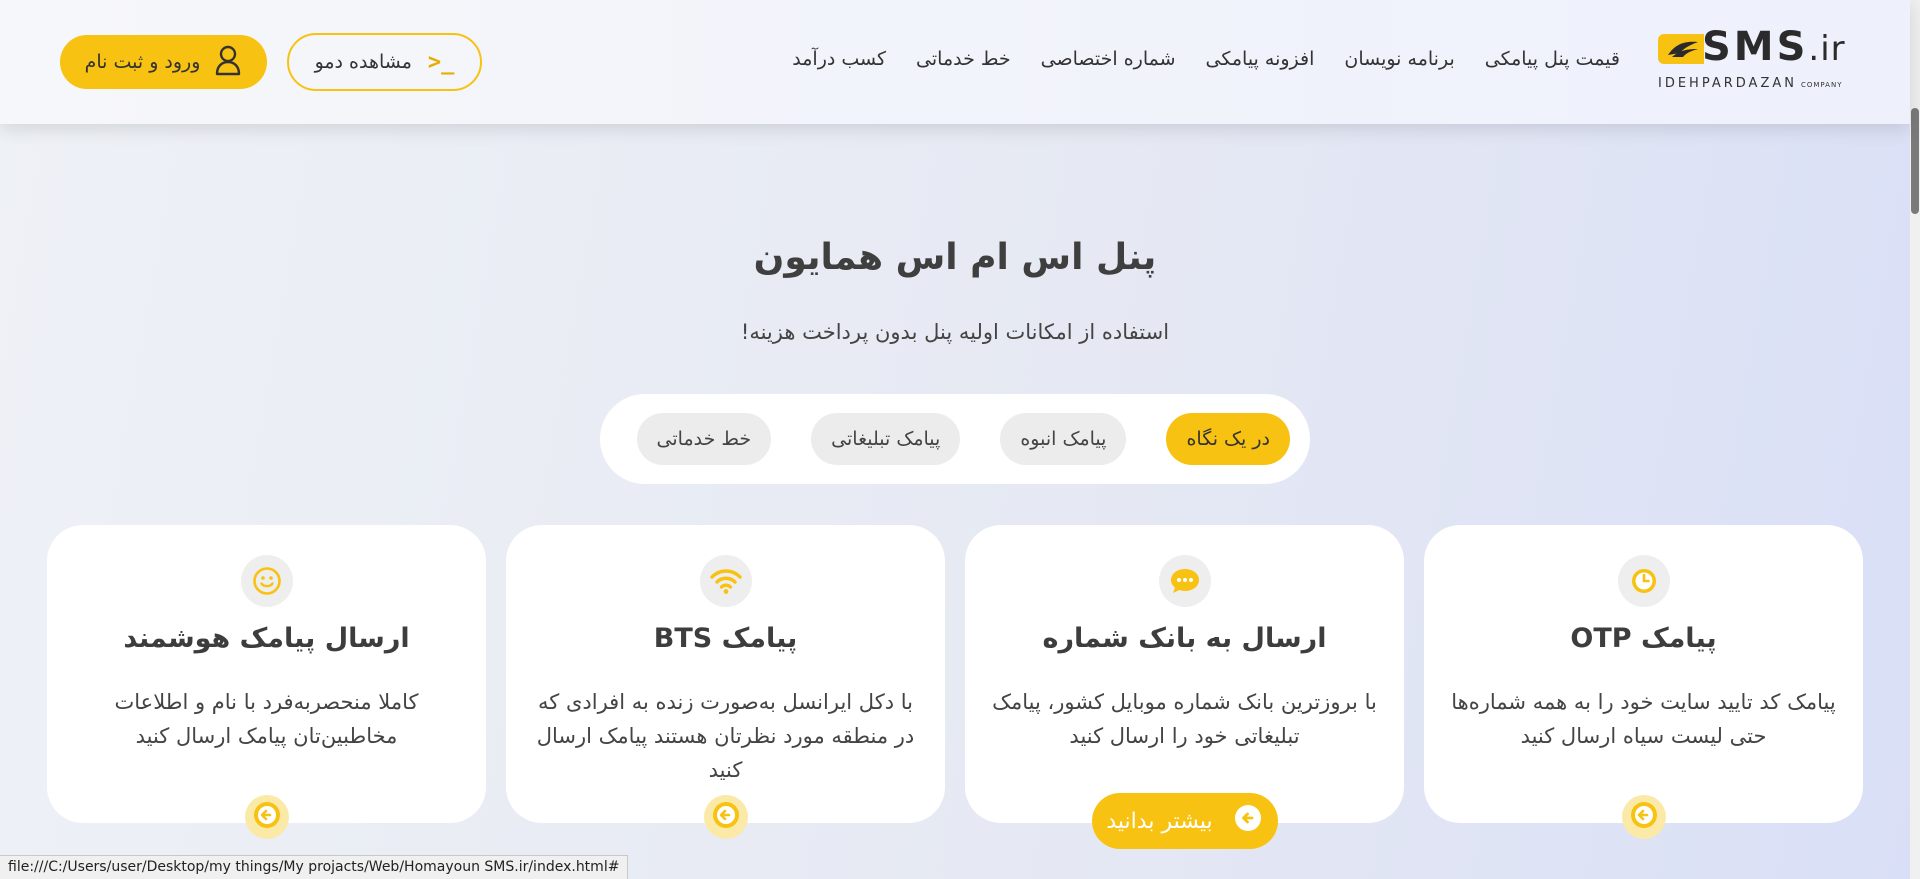 This screenshot has height=879, width=1920. I want to click on card-title: پیامک OTP, so click(1643, 638).